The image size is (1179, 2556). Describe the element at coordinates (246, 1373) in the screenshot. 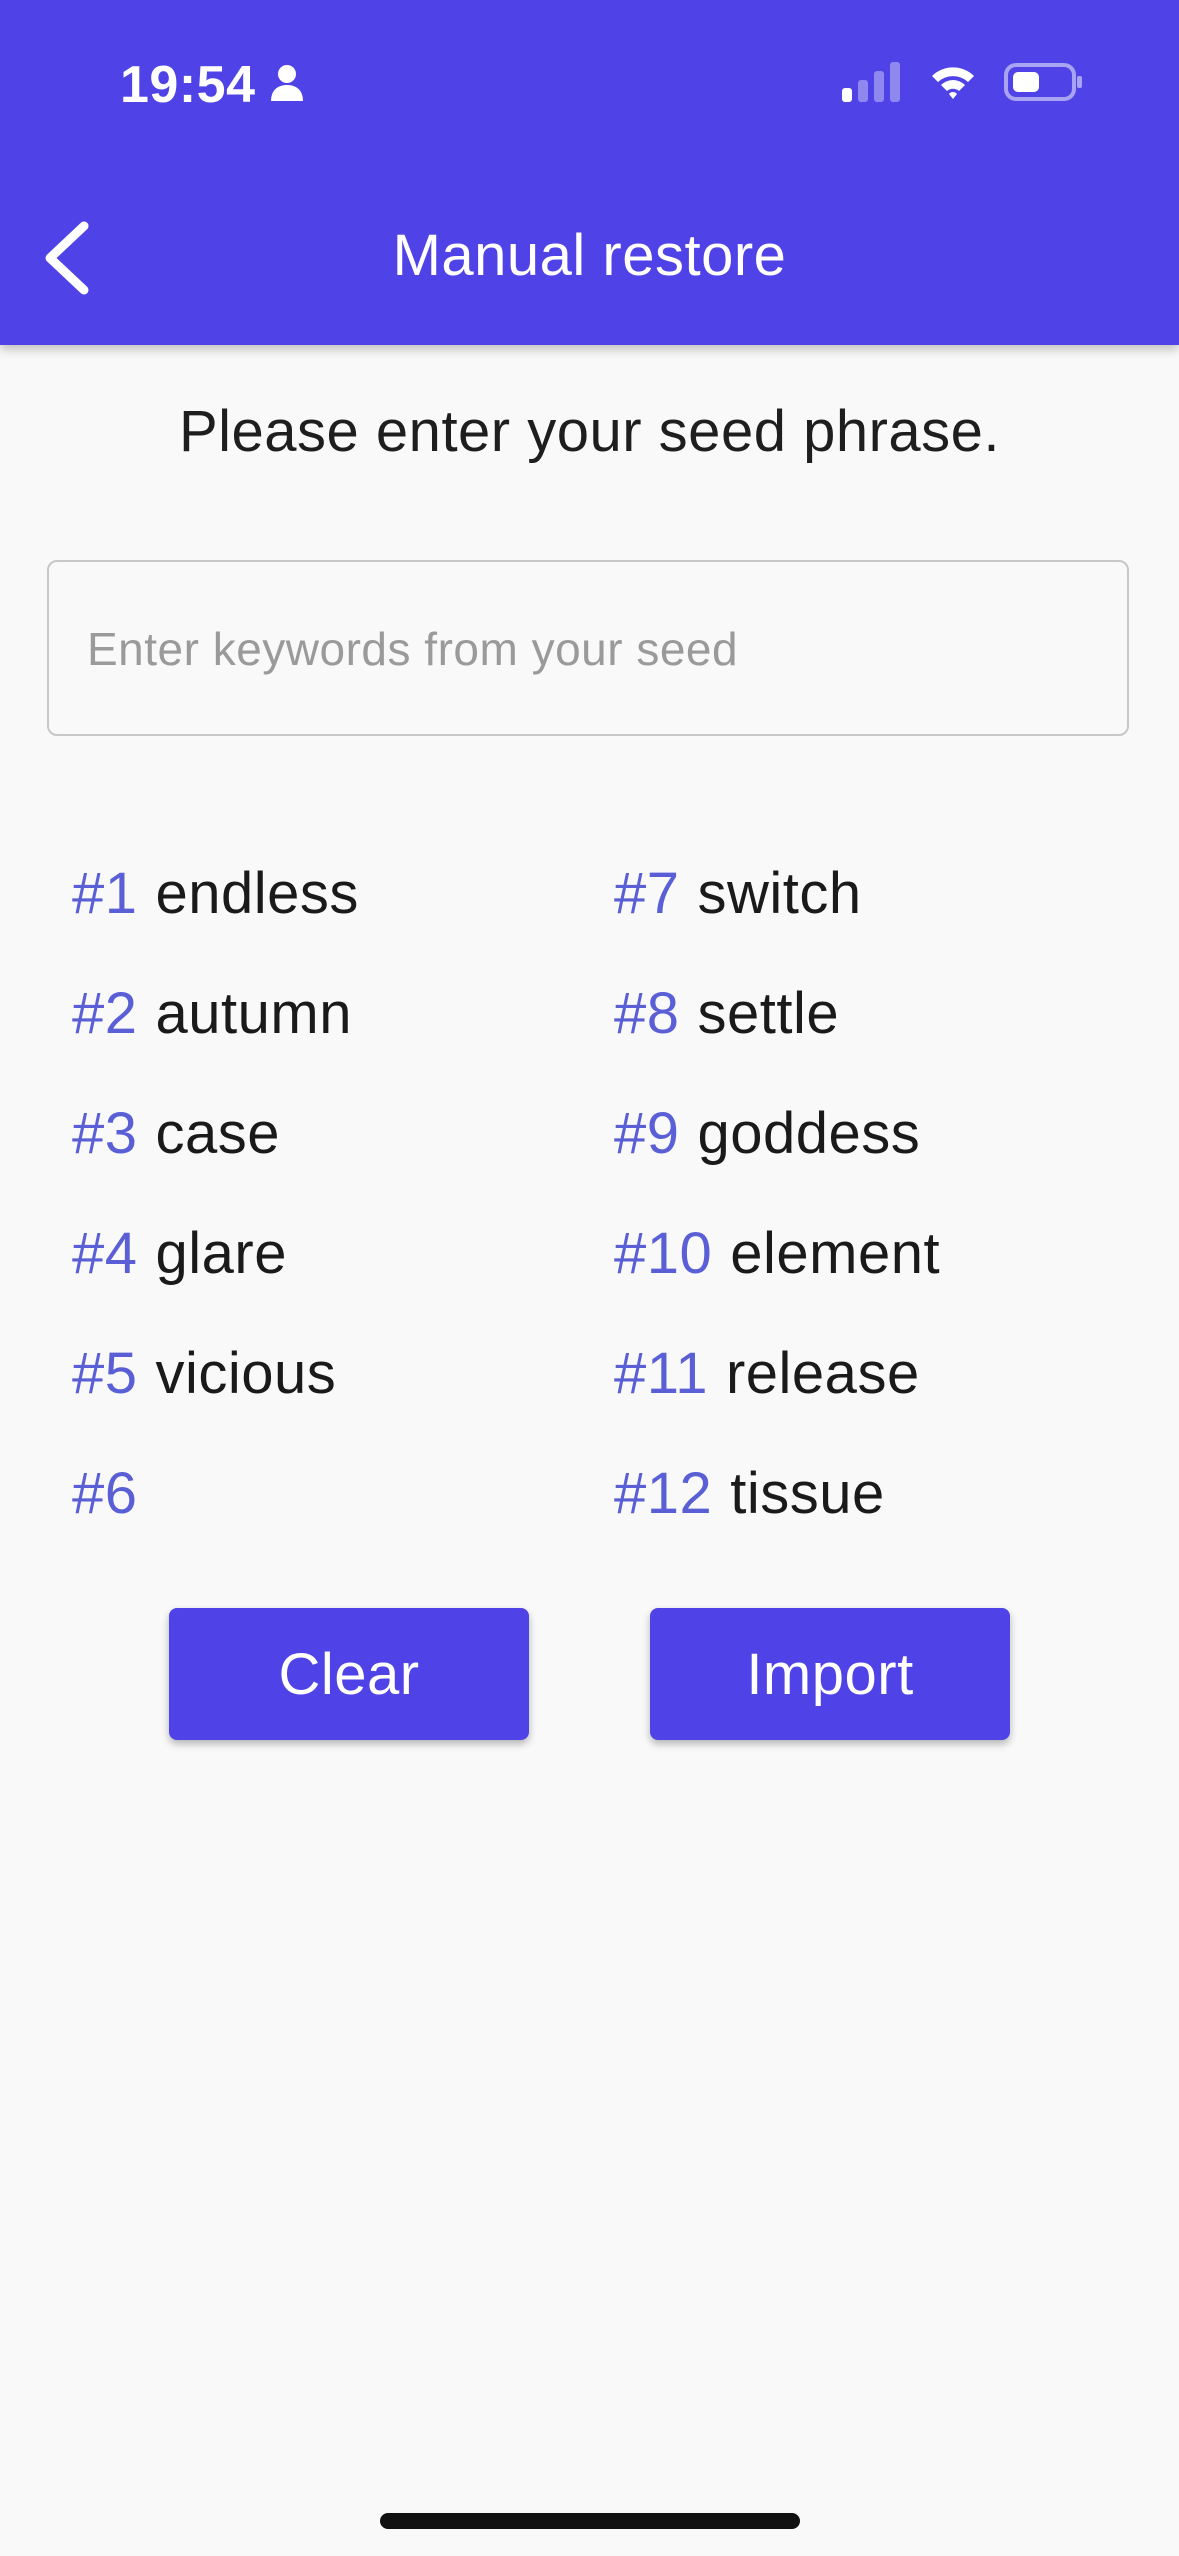

I see `seed-word-text: vicious` at that location.